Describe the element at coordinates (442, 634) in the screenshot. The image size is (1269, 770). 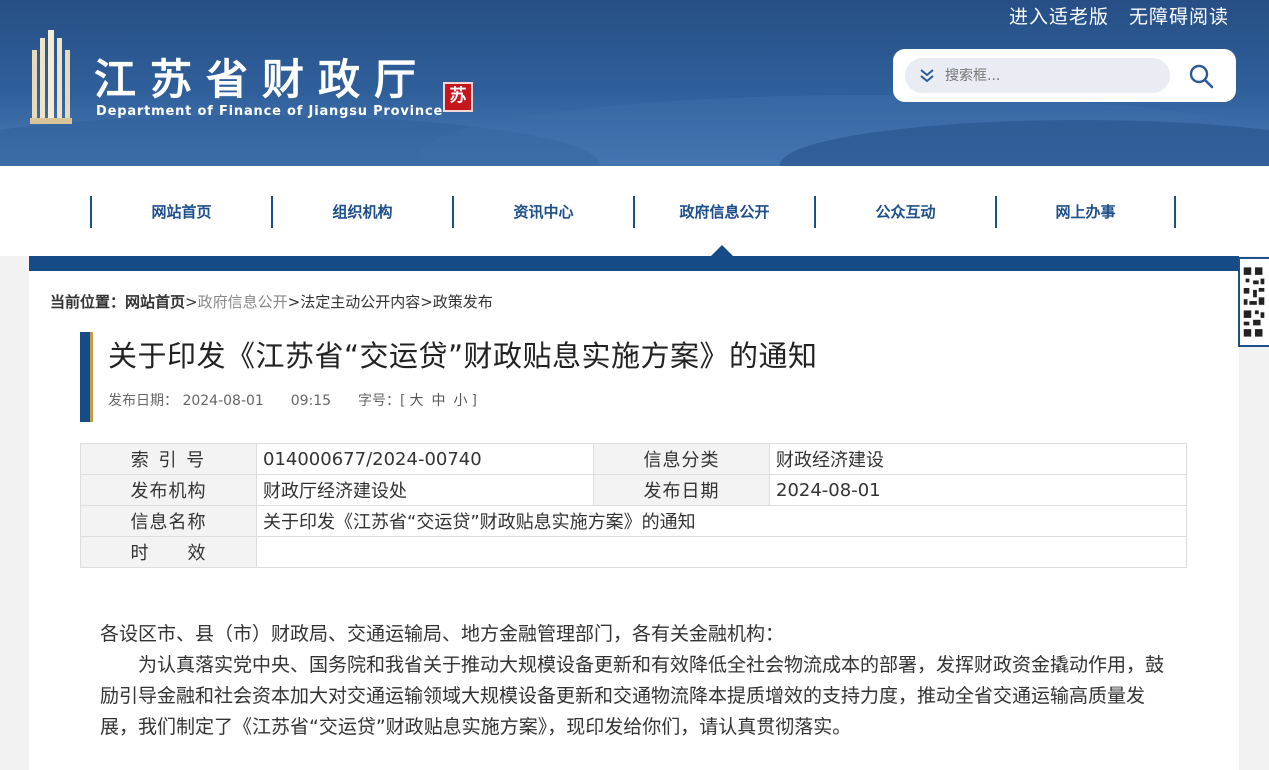
I see `salutation: 各设区市、县（市）财政局、交通运输局、地方金融管理部门，各有关金融机构：` at that location.